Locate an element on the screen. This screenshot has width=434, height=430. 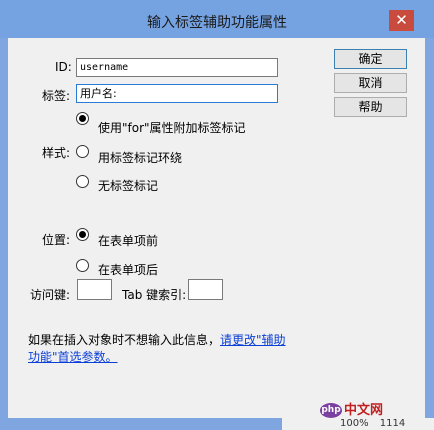
tabindex-label: Tab 键索引: is located at coordinates (154, 295).